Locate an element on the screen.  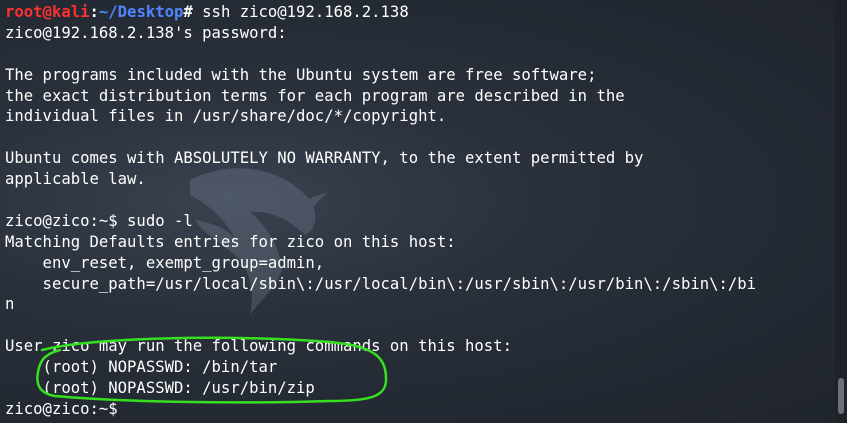
prompt-symbol: # is located at coordinates (188, 12).